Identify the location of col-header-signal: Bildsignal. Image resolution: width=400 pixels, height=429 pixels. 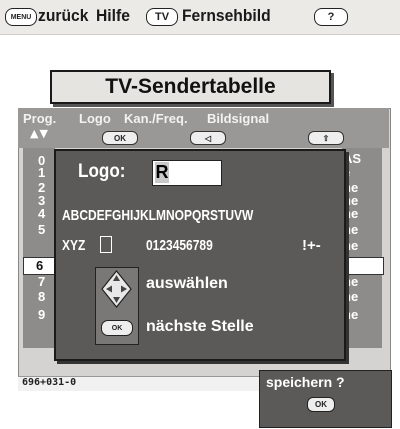
(238, 118).